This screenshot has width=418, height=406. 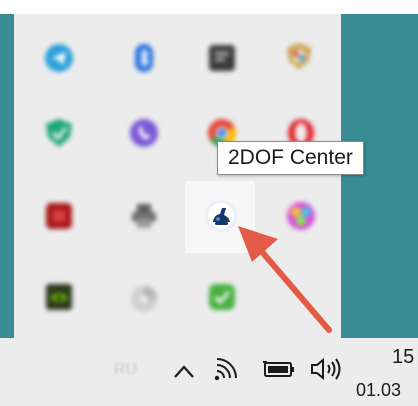 I want to click on language-indicator: RU, so click(x=125, y=370).